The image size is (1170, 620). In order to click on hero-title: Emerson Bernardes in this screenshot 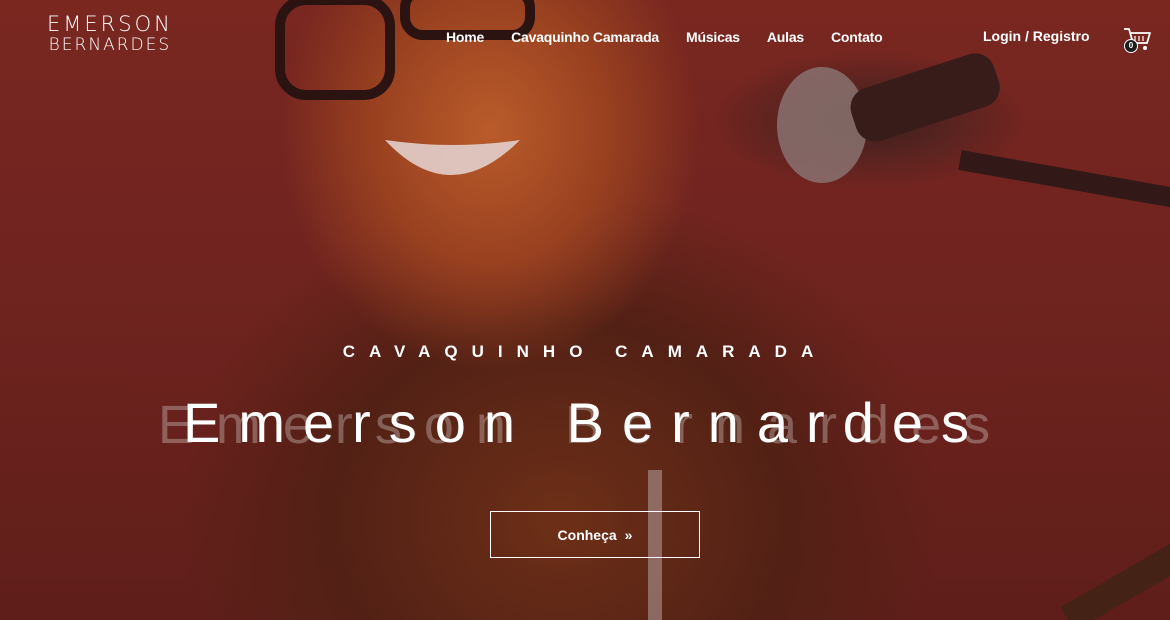, I will do `click(584, 422)`.